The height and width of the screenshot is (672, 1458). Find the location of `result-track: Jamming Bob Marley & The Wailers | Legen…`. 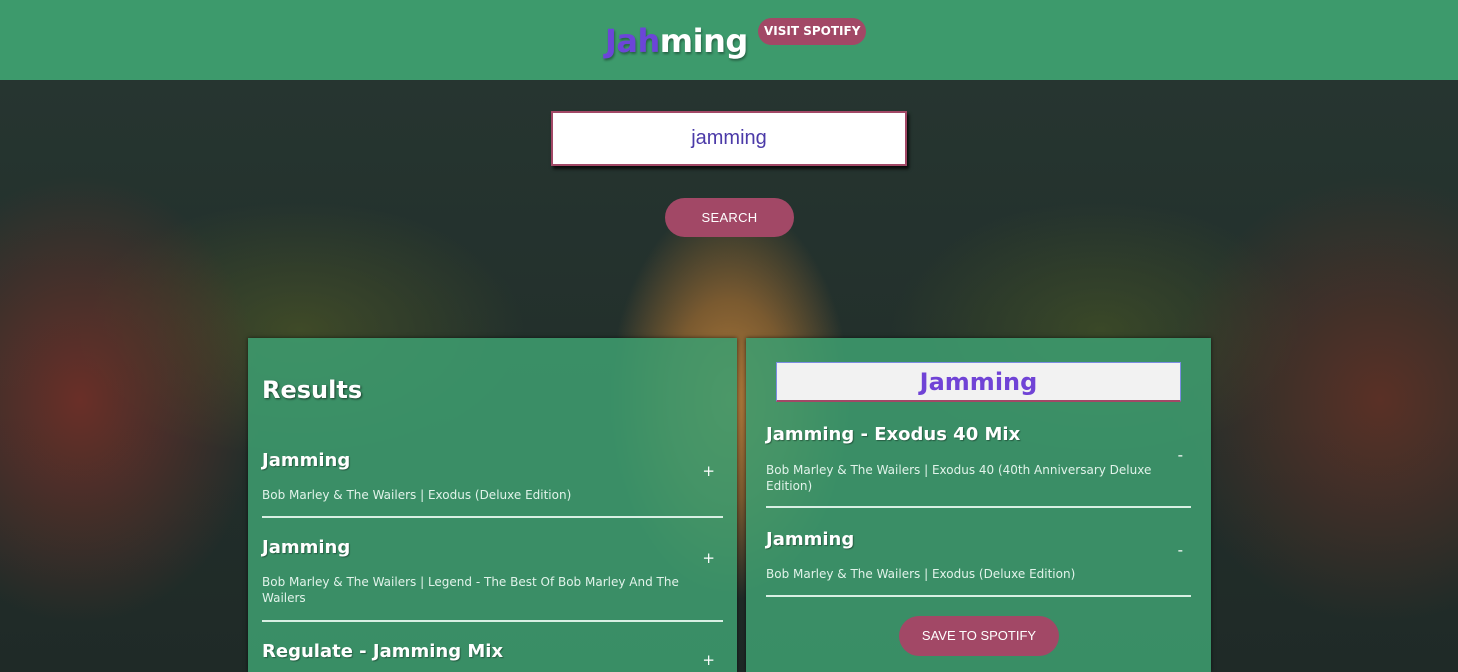

result-track: Jamming Bob Marley & The Wailers | Legen… is located at coordinates (492, 579).